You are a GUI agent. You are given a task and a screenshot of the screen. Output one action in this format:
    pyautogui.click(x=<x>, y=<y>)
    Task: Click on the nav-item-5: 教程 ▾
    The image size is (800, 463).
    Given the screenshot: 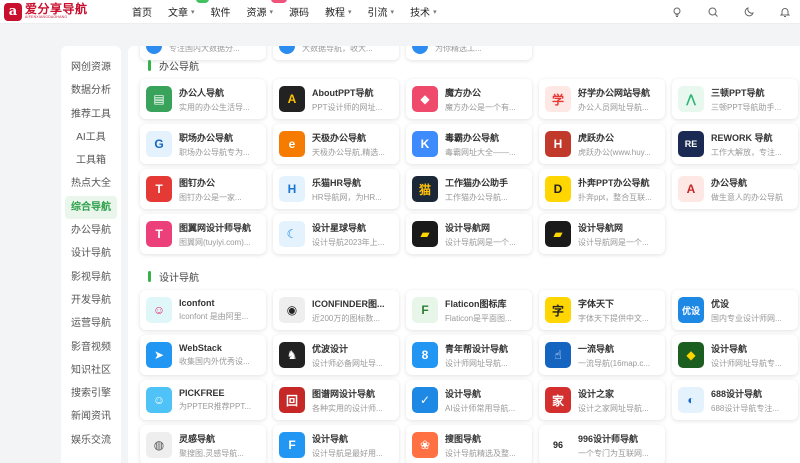 What is the action you would take?
    pyautogui.click(x=338, y=11)
    